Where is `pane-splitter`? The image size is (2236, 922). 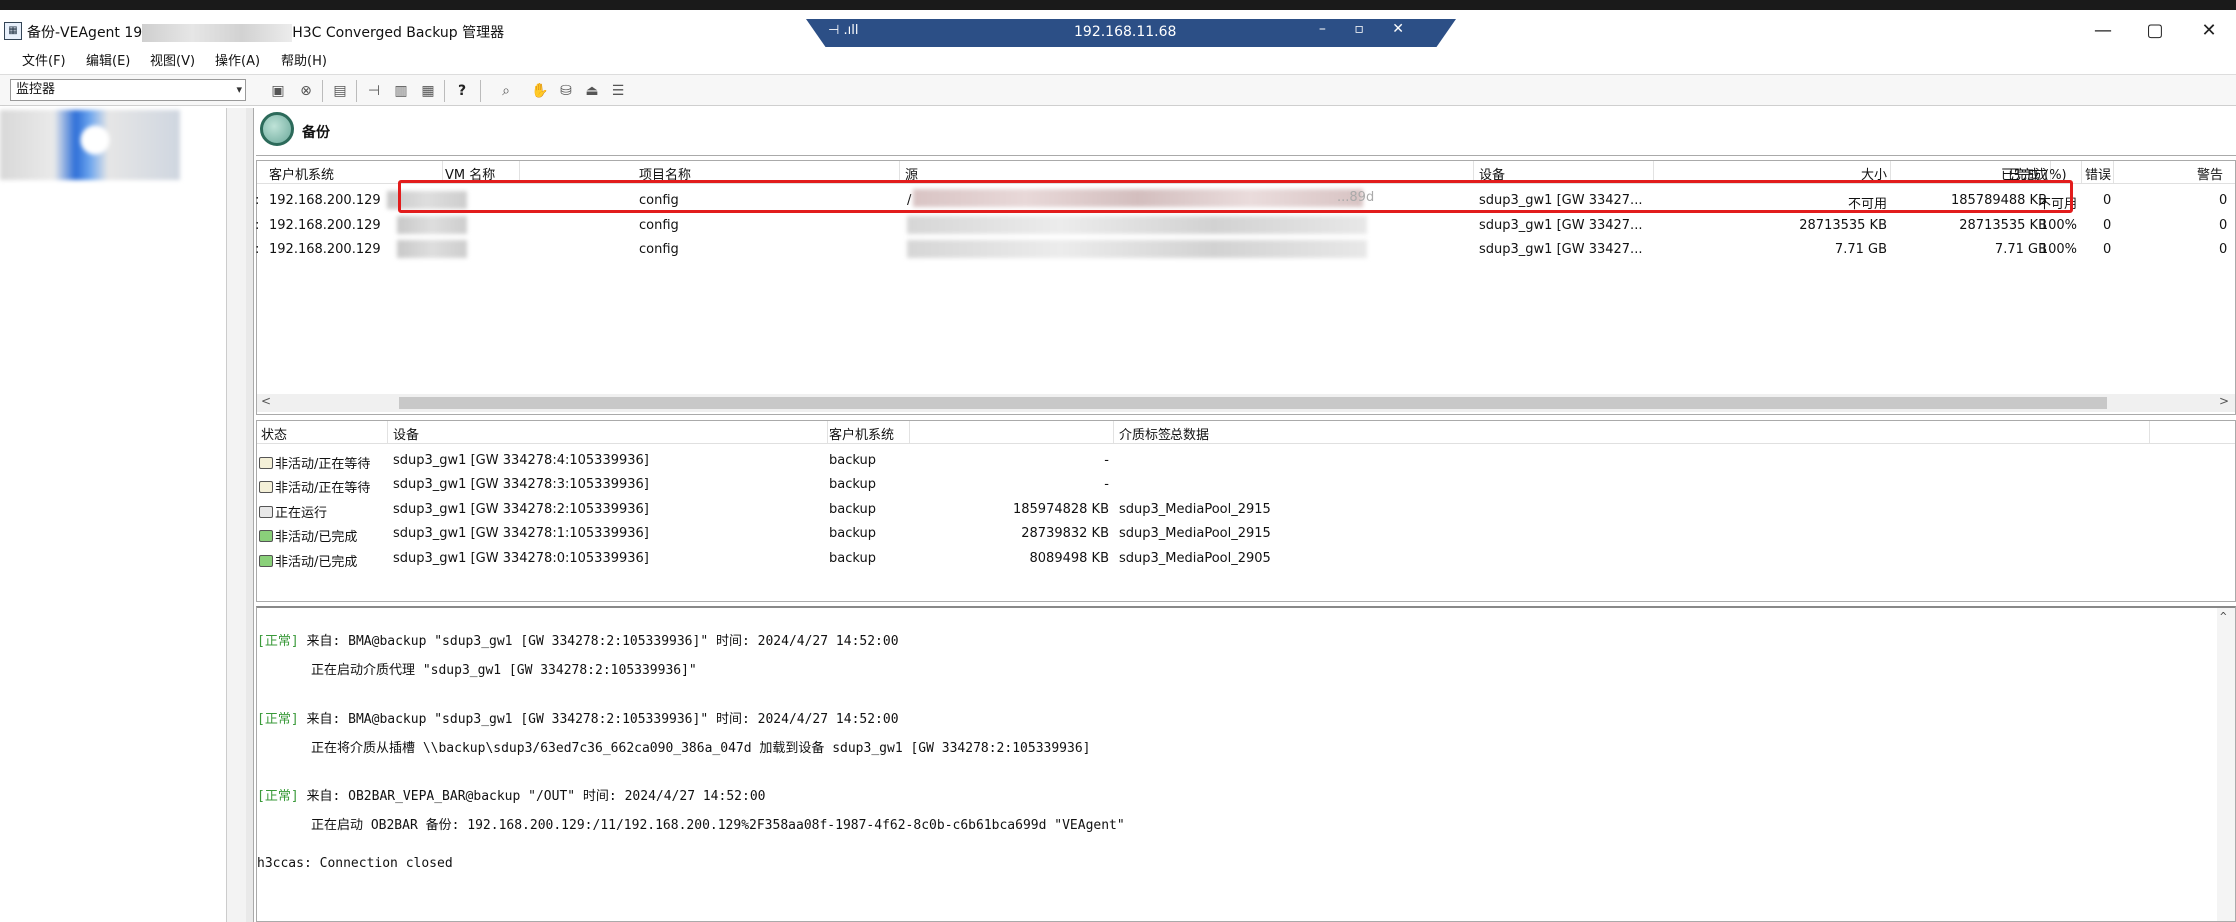
pane-splitter is located at coordinates (250, 515).